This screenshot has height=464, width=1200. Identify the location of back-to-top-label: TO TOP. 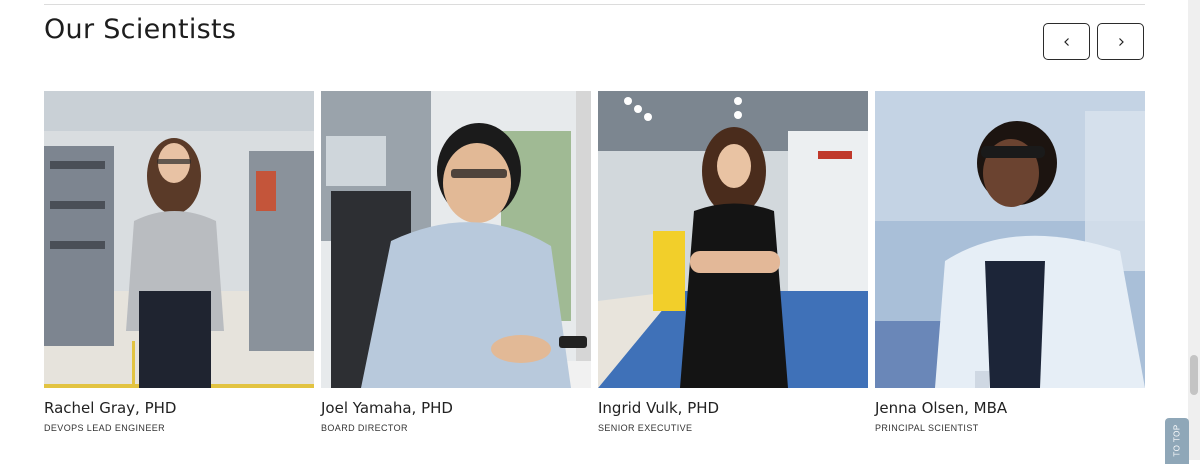
(1177, 440).